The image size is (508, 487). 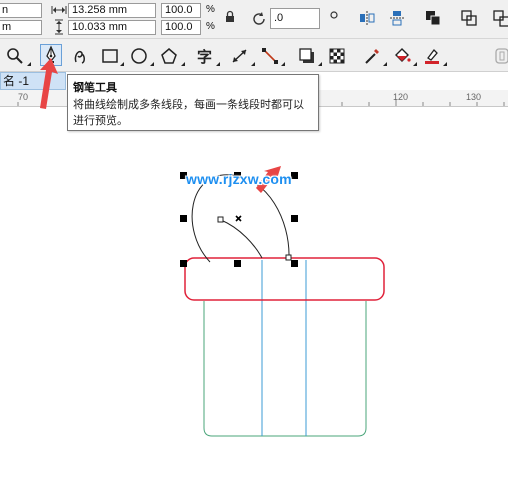 What do you see at coordinates (169, 56) in the screenshot?
I see `polygon-icon` at bounding box center [169, 56].